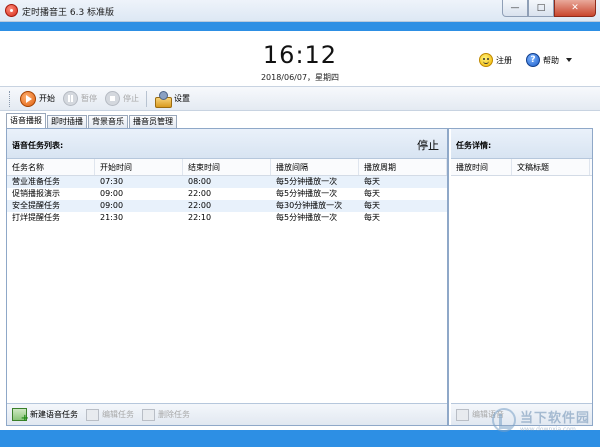  I want to click on help-label: 帮助, so click(551, 60).